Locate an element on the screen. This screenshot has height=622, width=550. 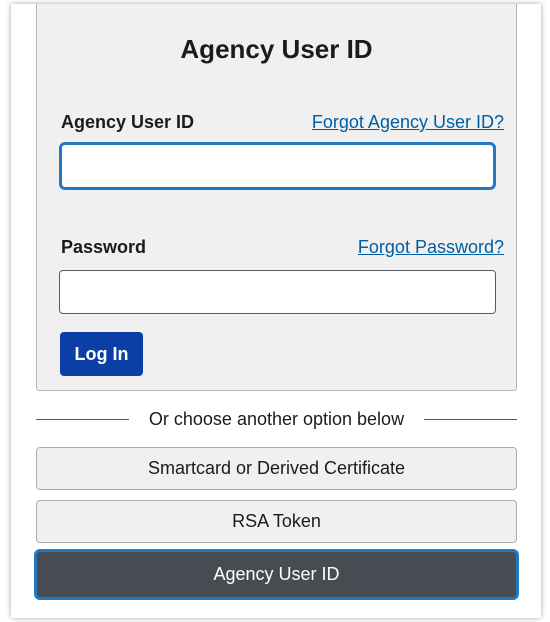
rsa-token-option-button: RSA Token is located at coordinates (276, 521).